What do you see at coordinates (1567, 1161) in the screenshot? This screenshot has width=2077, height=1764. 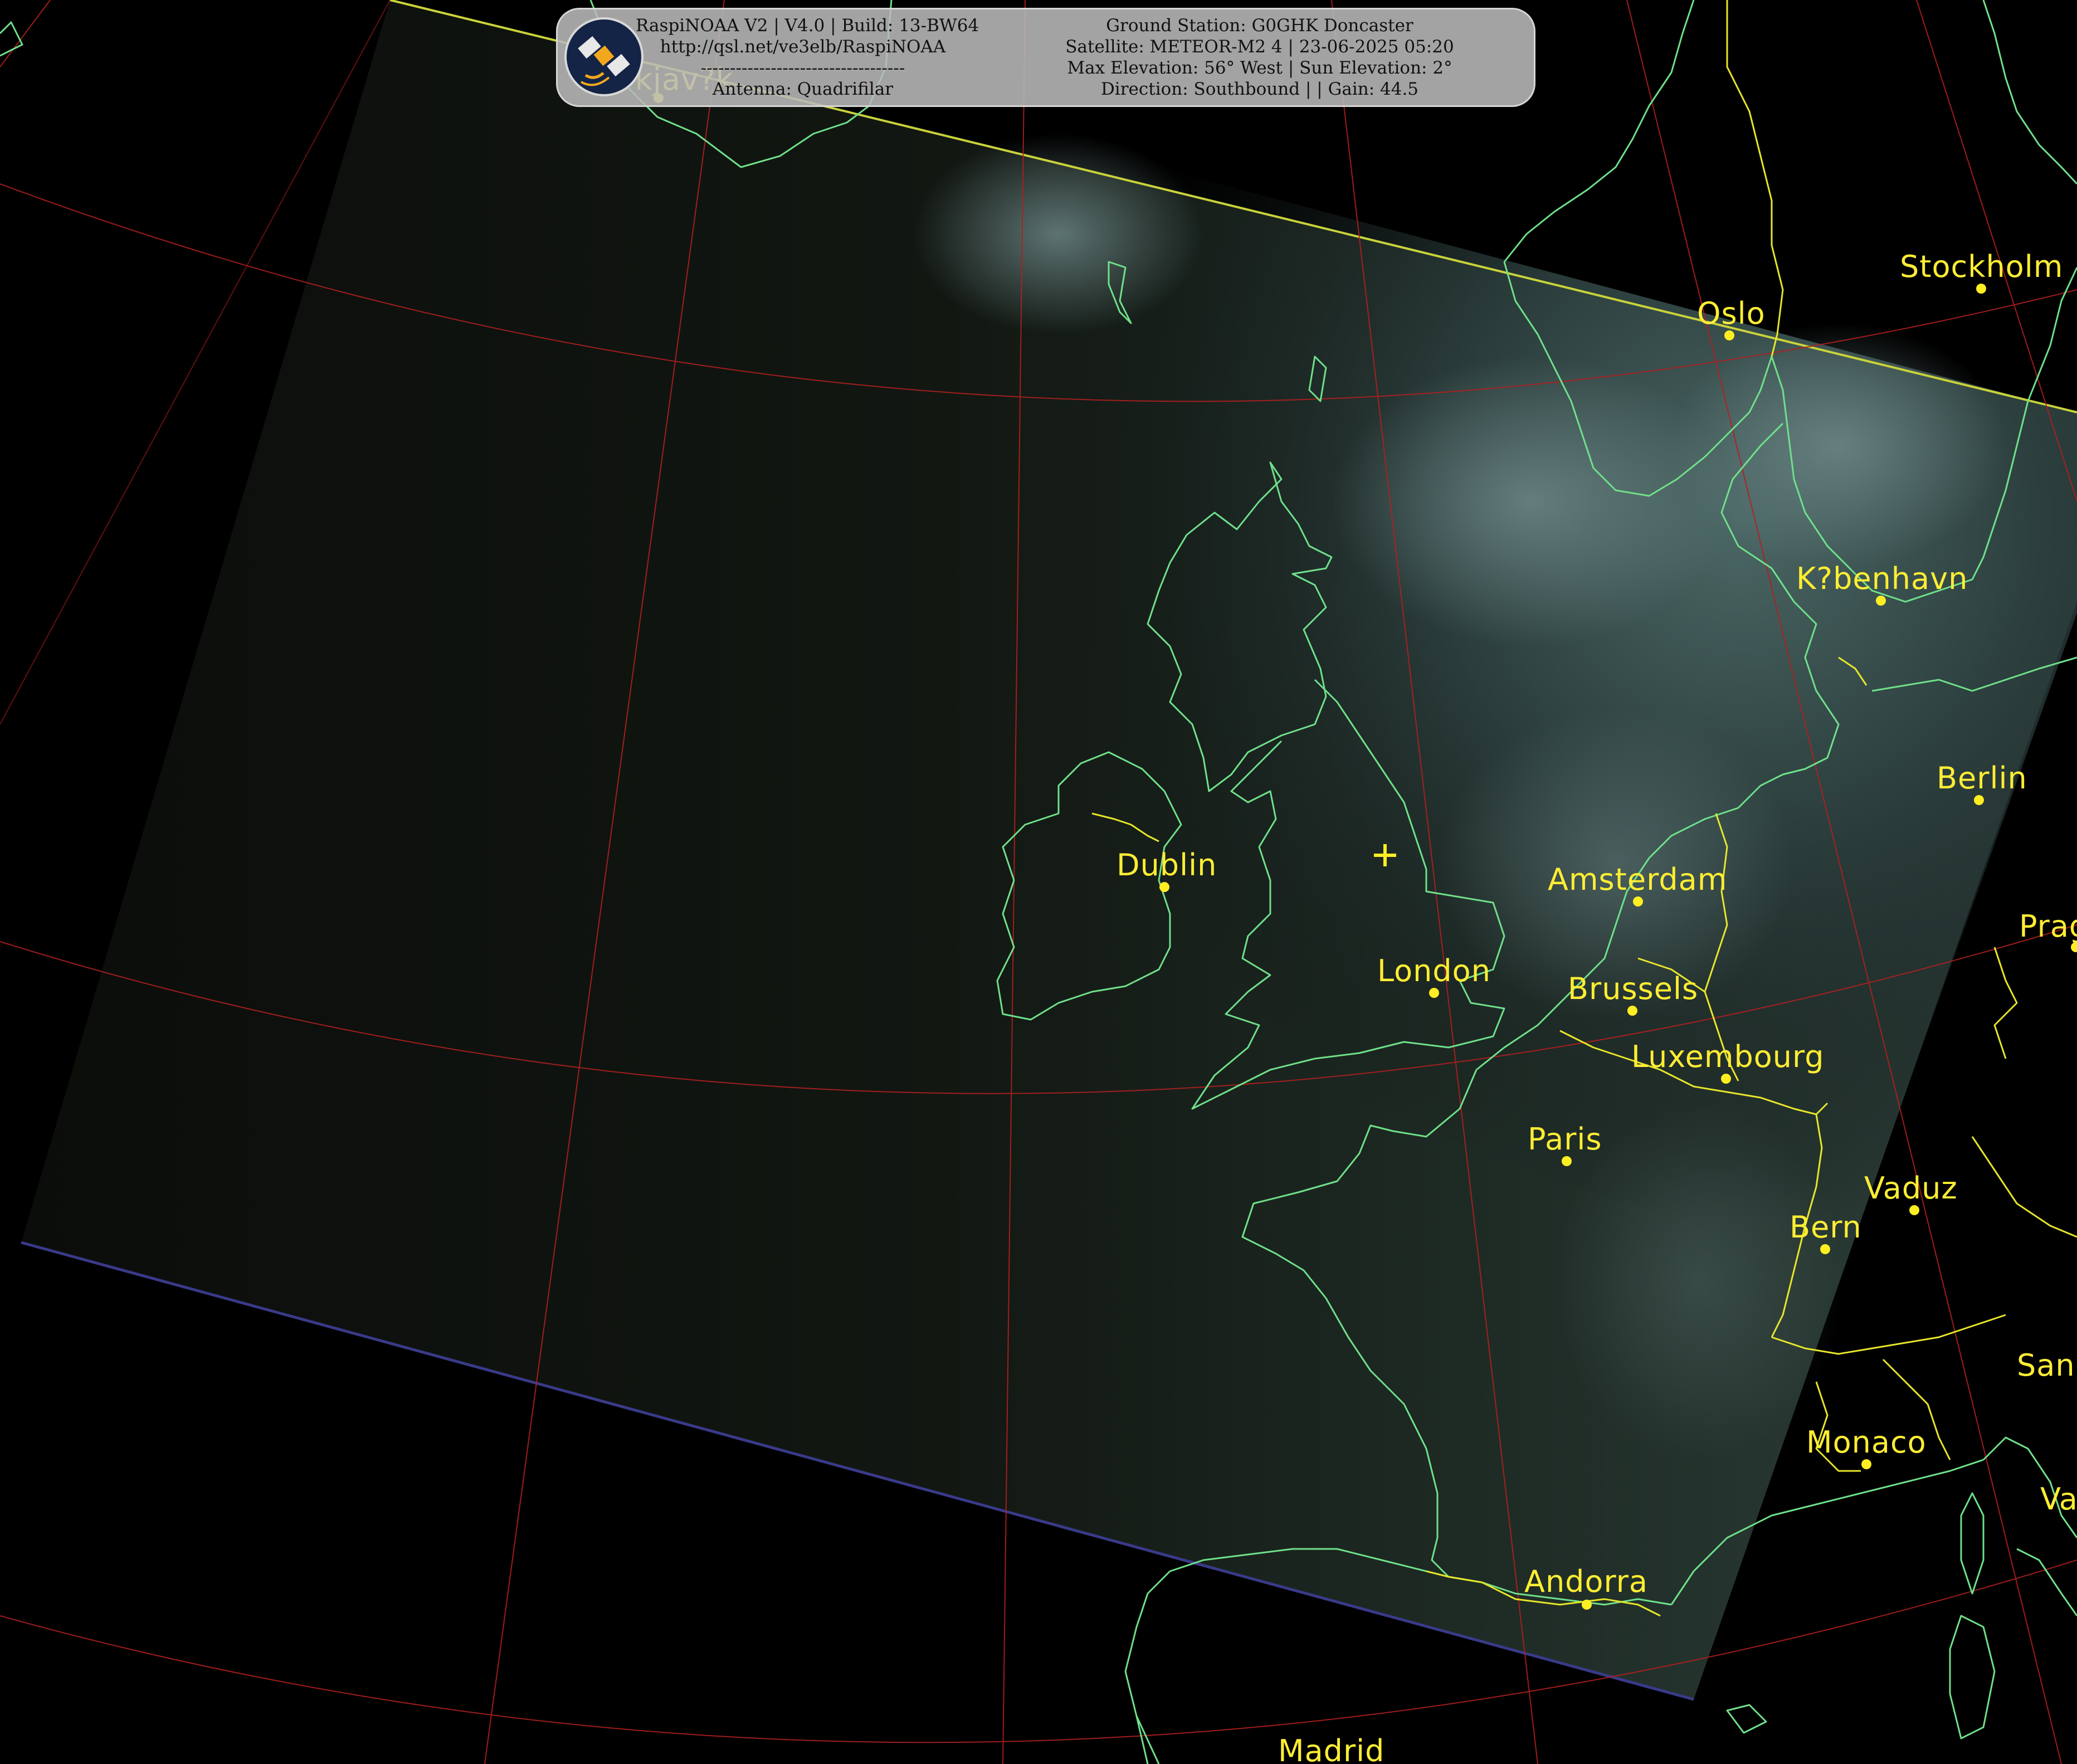 I see `city-dot-paris` at bounding box center [1567, 1161].